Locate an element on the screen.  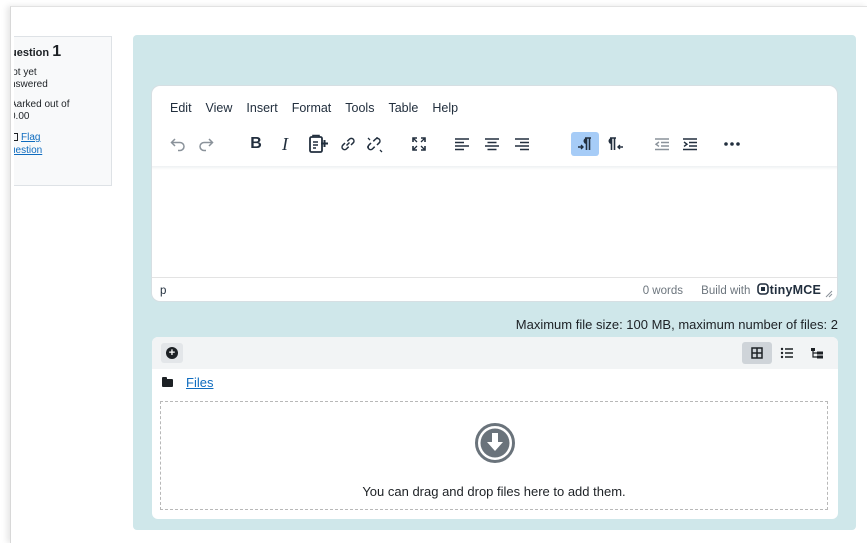
question-marks-line2: 0.00 is located at coordinates (22, 116).